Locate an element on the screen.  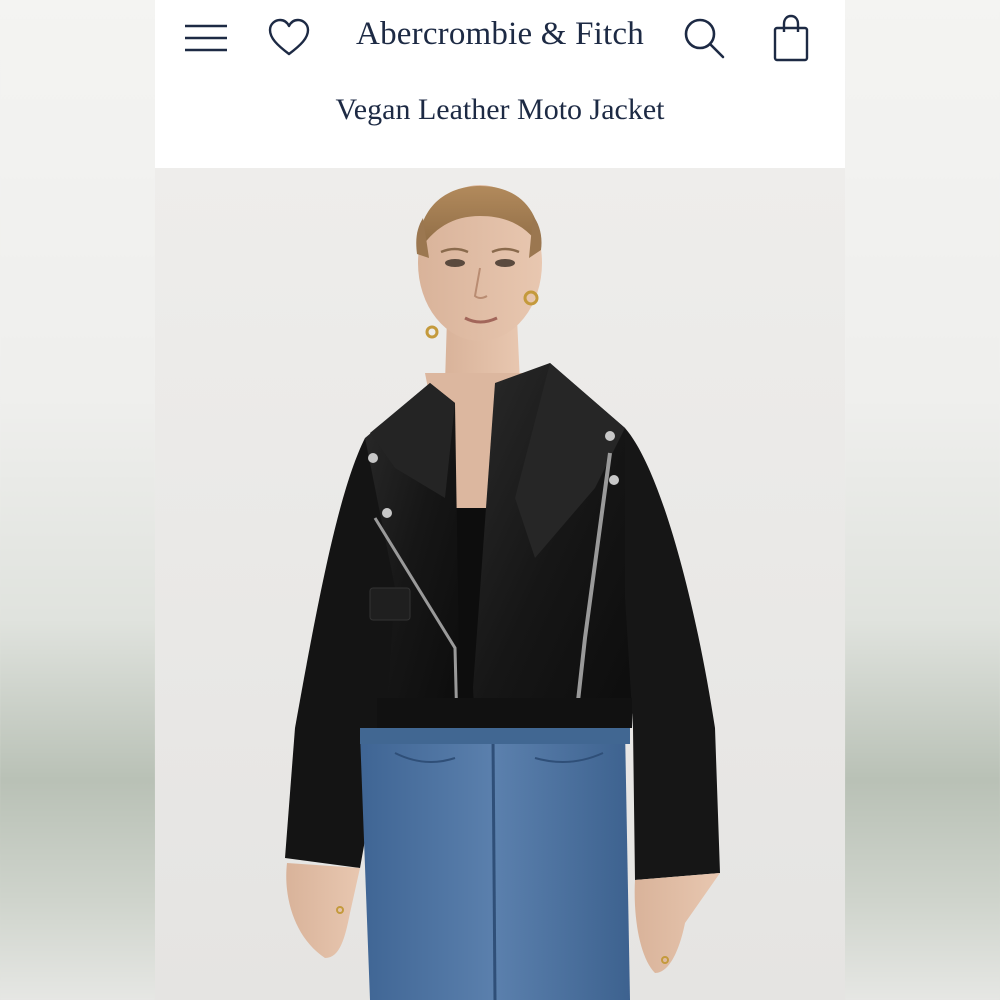
menu-icon is located at coordinates (206, 38).